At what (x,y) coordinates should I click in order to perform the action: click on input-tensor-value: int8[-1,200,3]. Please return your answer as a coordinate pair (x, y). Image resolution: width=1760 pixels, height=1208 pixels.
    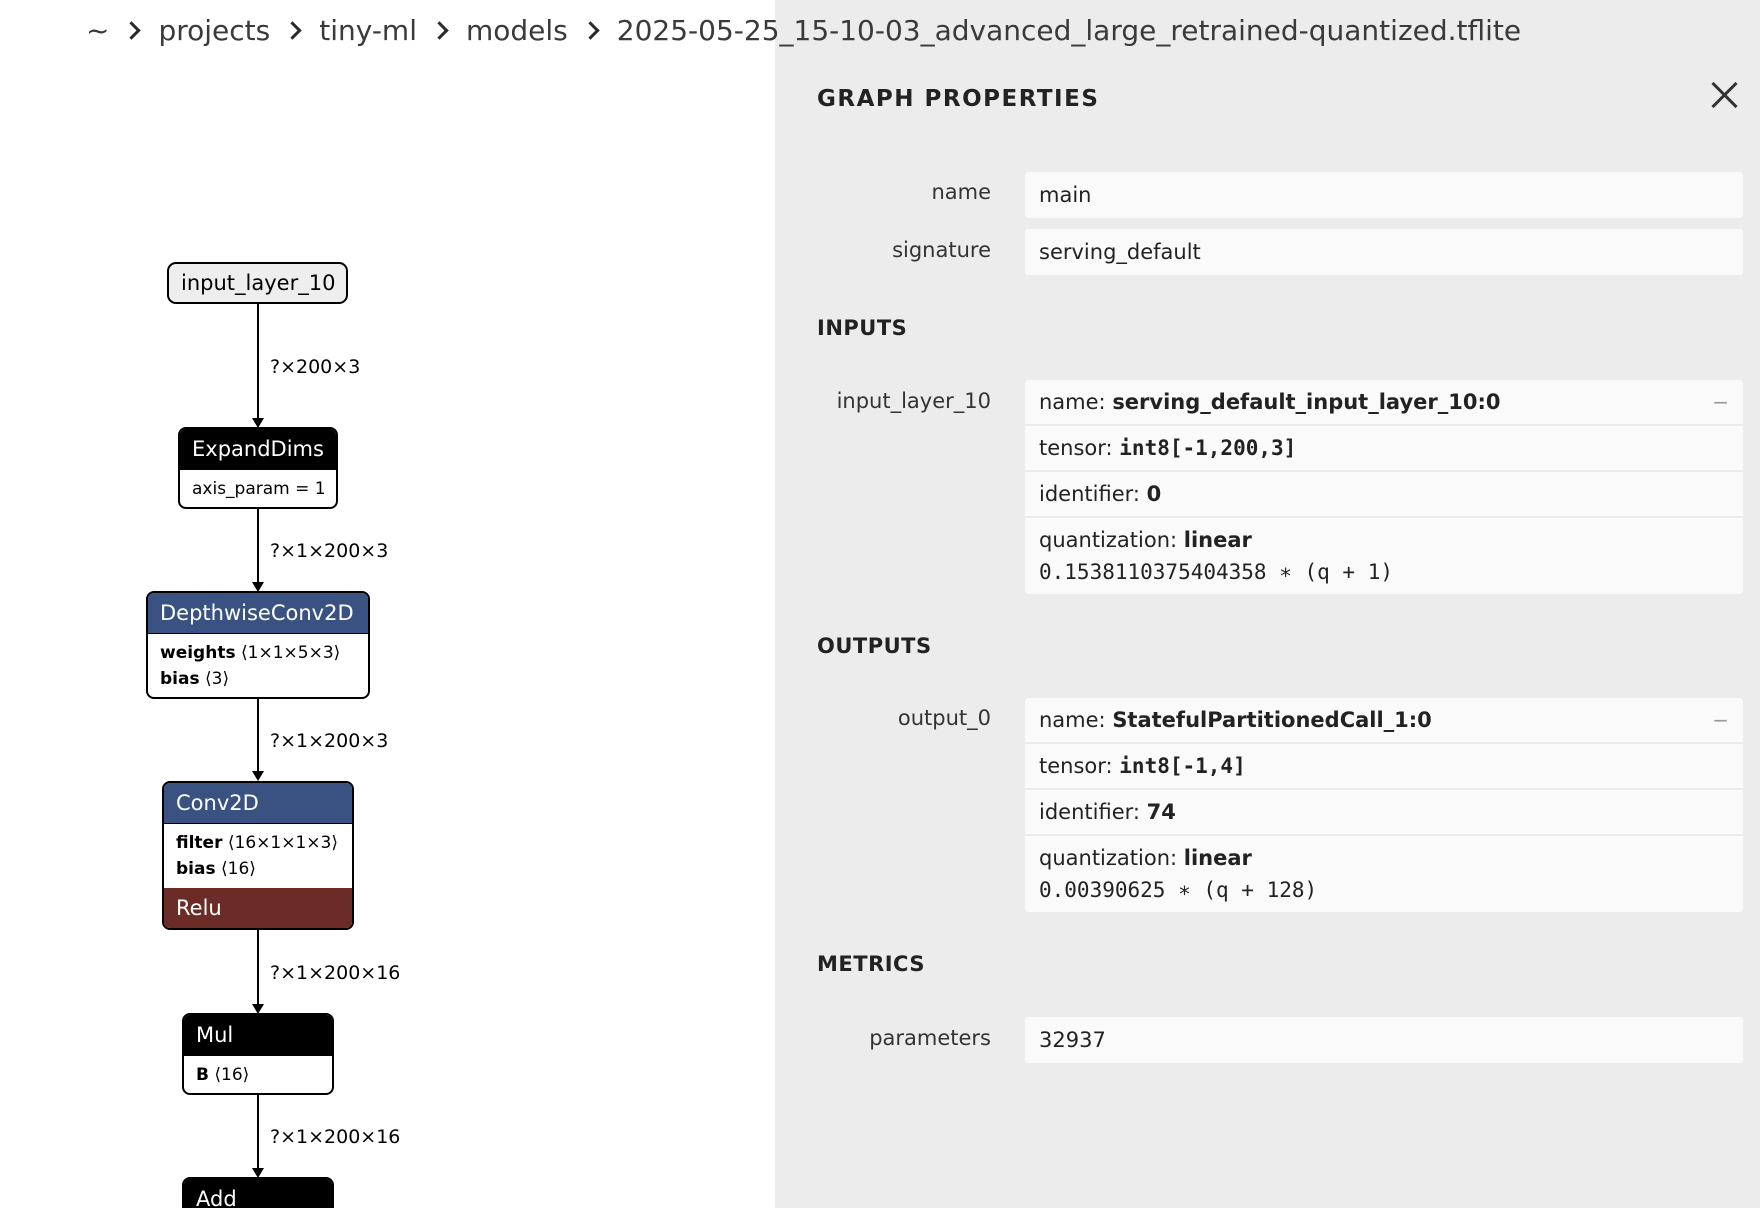
    Looking at the image, I should click on (1208, 448).